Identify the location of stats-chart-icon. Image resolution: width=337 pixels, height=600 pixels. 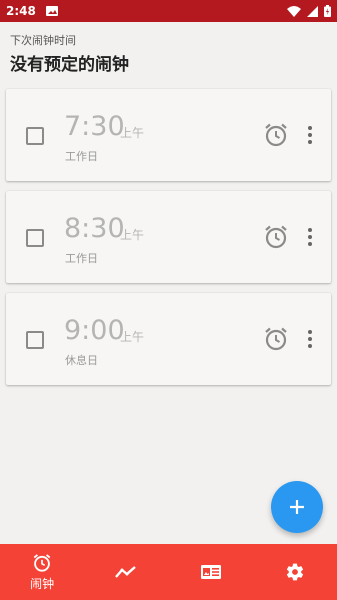
(126, 572).